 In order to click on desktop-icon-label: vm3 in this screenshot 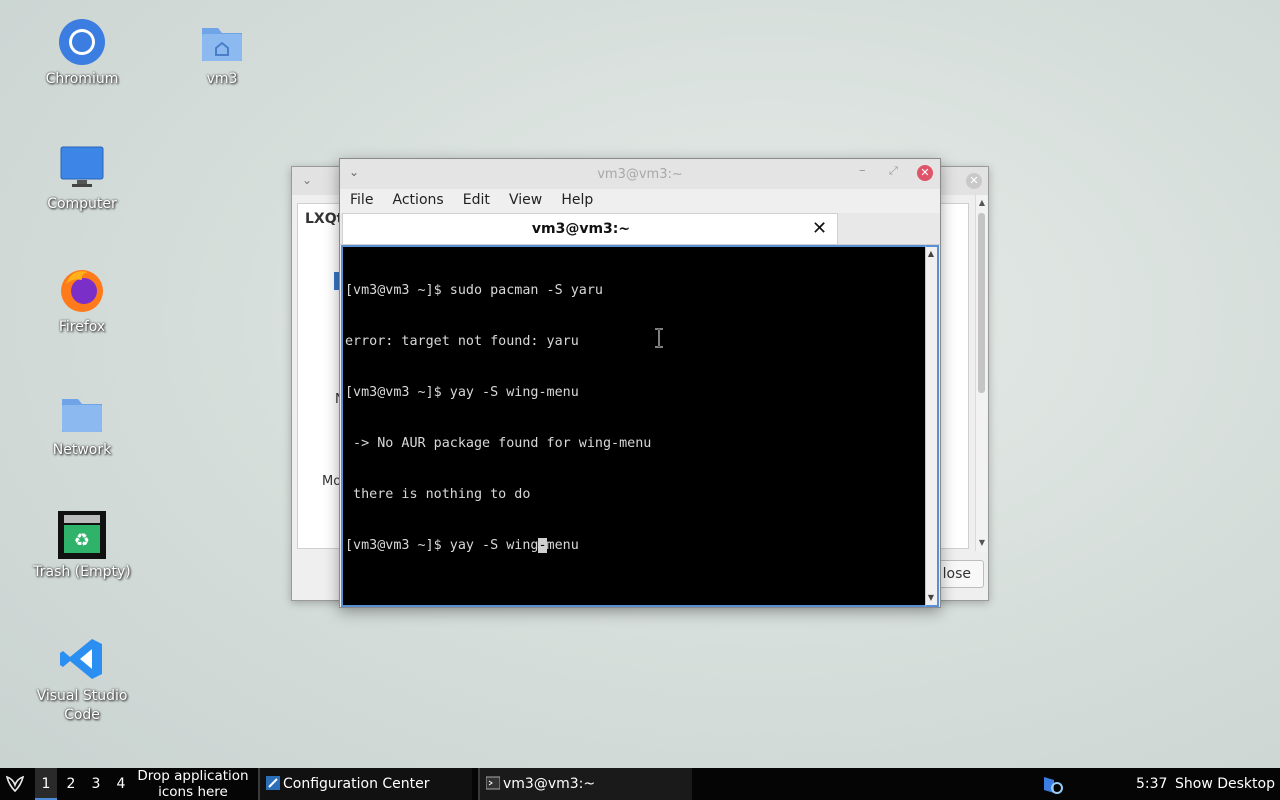, I will do `click(222, 79)`.